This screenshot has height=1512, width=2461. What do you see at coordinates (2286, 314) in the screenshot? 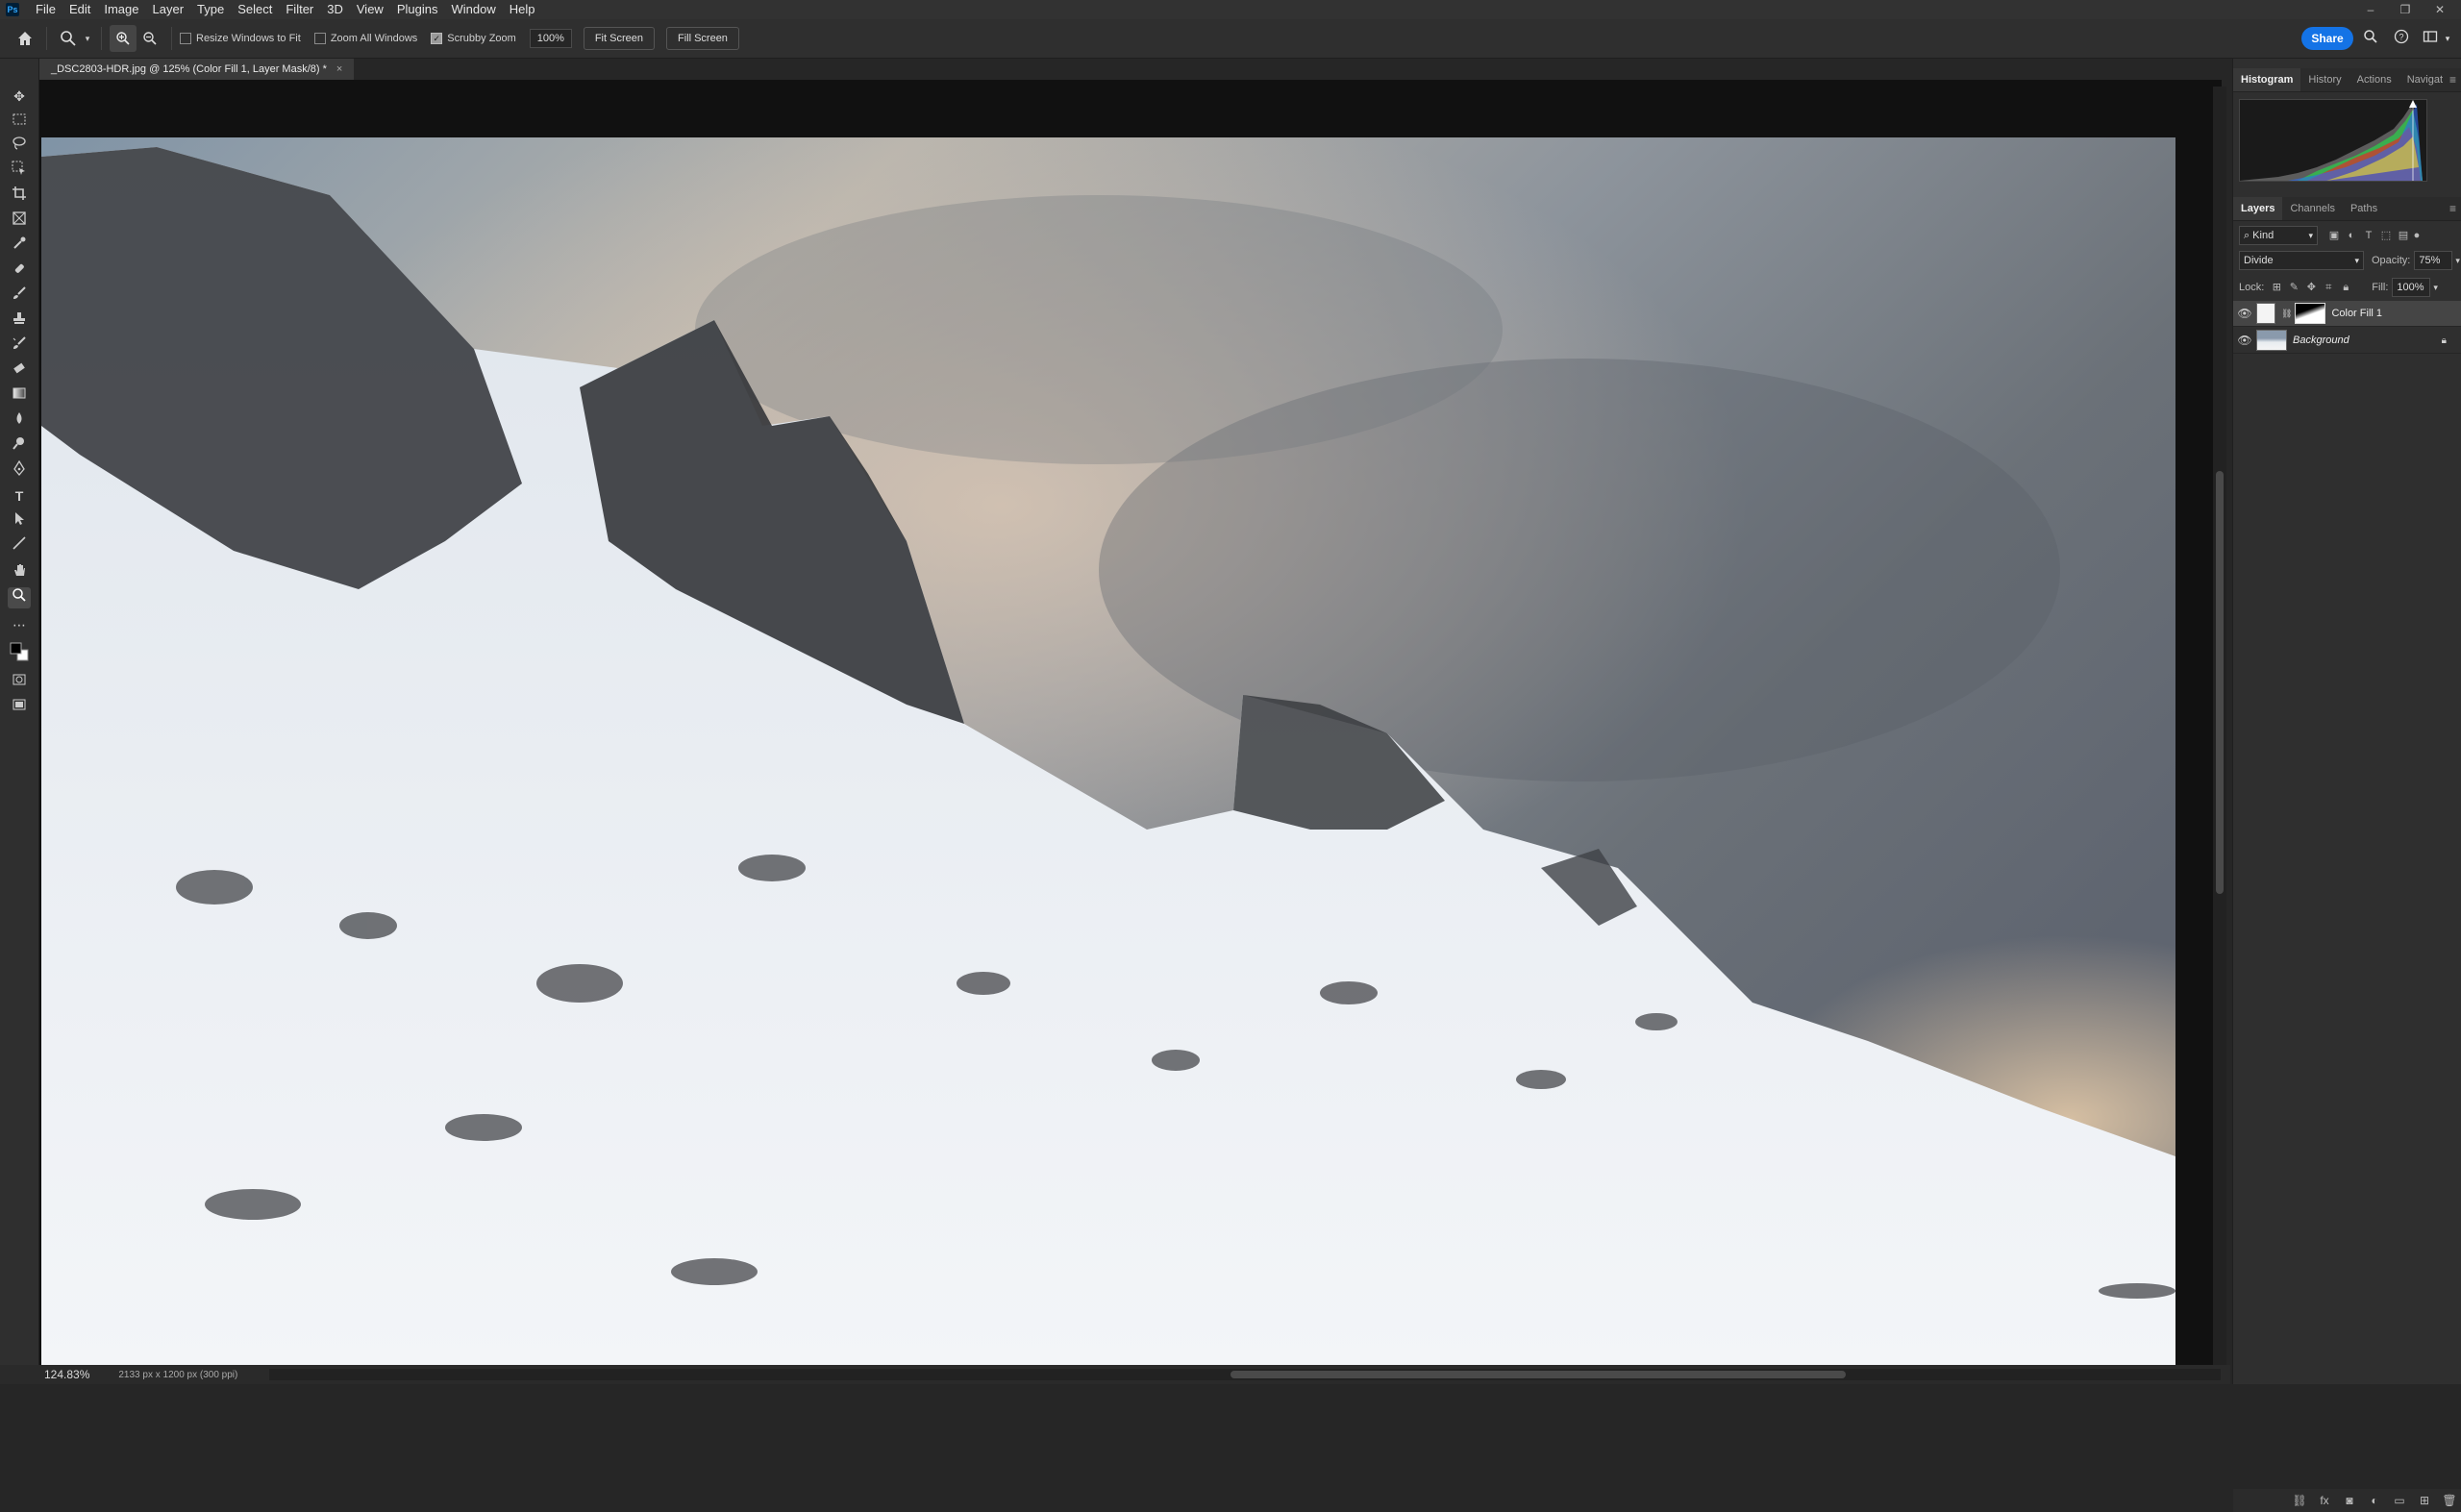
I see `link-icon: ⛓︎` at bounding box center [2286, 314].